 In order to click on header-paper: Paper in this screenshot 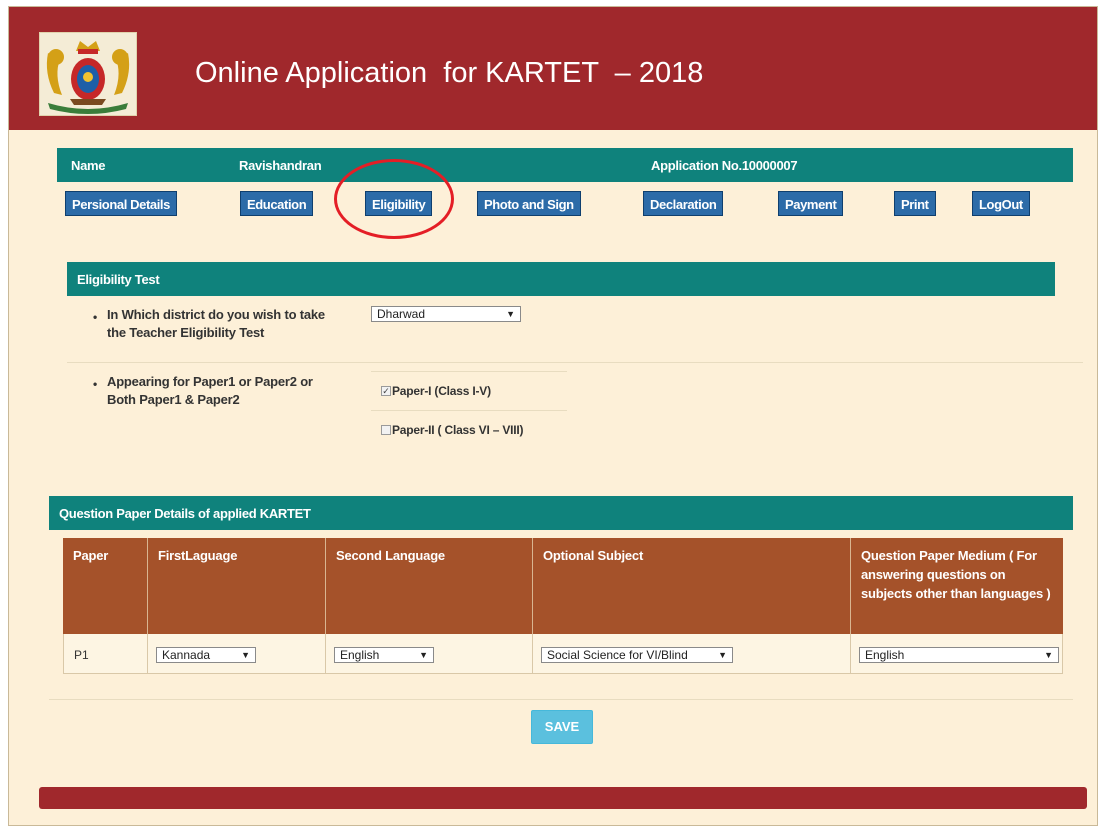, I will do `click(105, 586)`.